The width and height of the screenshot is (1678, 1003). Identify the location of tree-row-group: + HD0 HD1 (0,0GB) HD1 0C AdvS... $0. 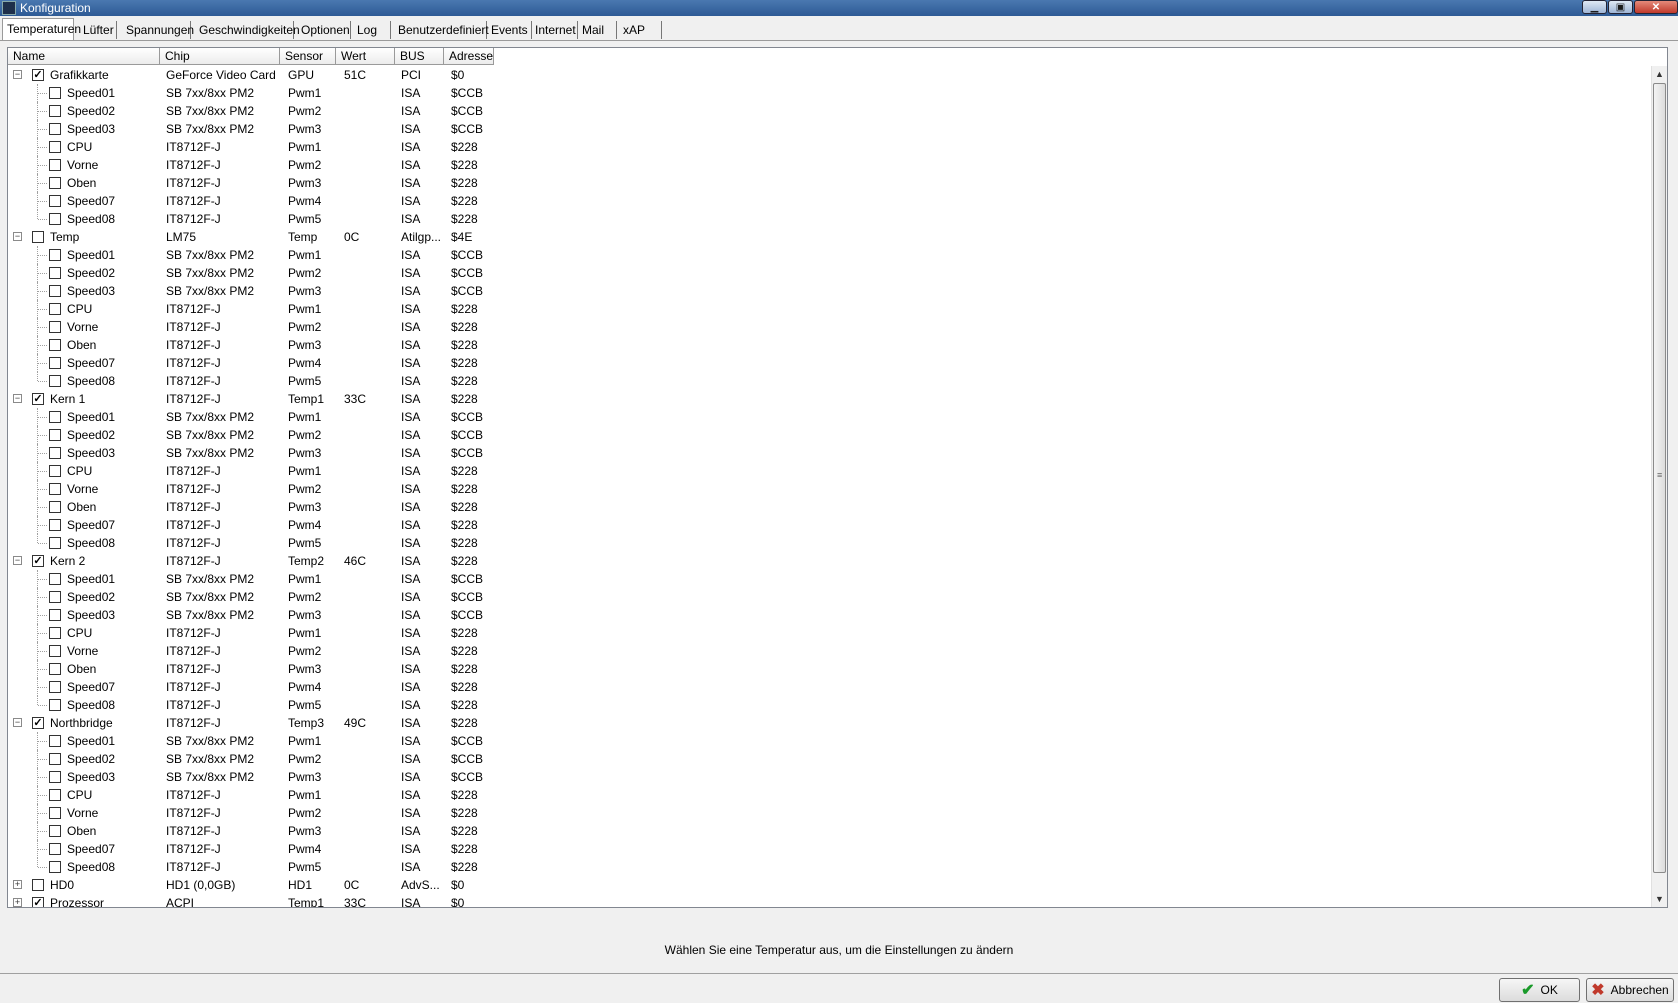
(830, 885).